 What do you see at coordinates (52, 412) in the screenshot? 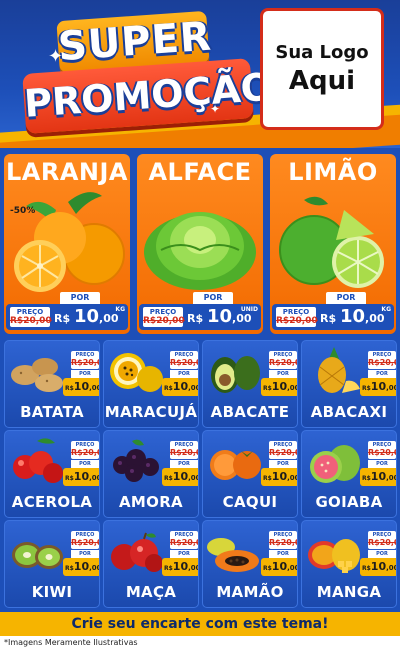
I see `product-name: BATATA` at bounding box center [52, 412].